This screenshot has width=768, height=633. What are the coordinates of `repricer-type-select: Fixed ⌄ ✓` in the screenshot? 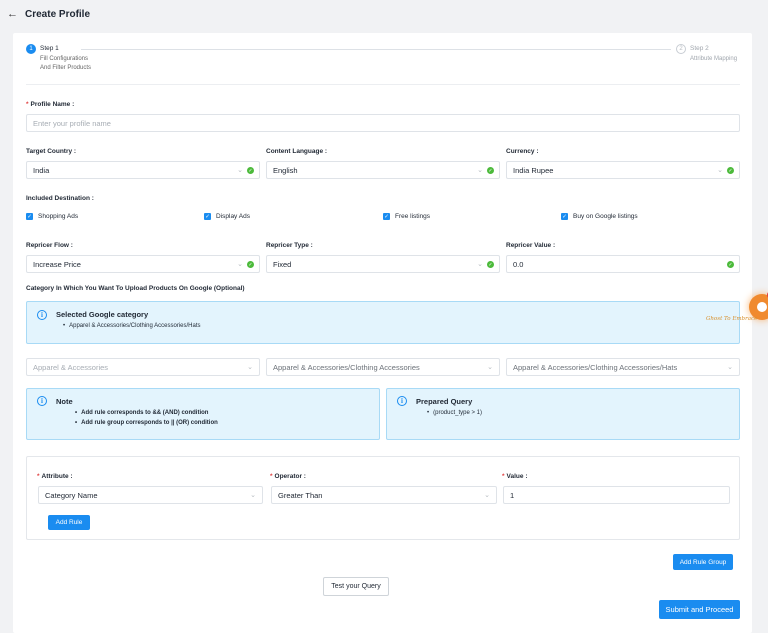 It's located at (383, 264).